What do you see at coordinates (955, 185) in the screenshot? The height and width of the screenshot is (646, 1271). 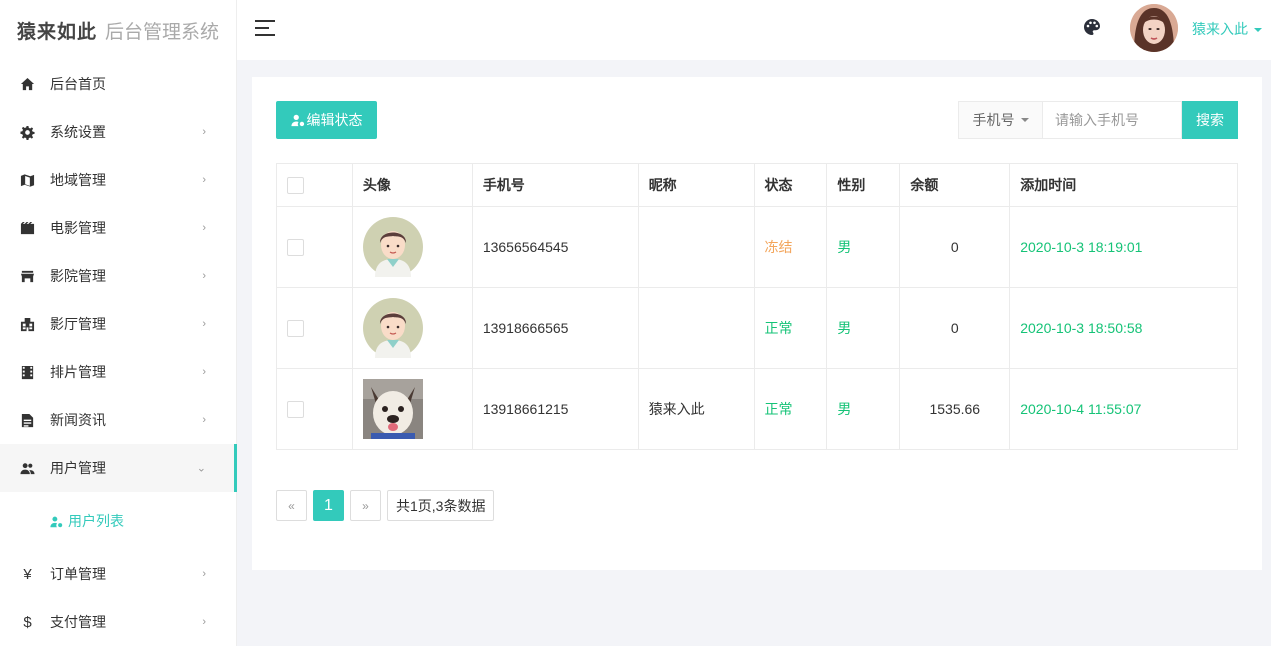 I see `column-header: 余额` at bounding box center [955, 185].